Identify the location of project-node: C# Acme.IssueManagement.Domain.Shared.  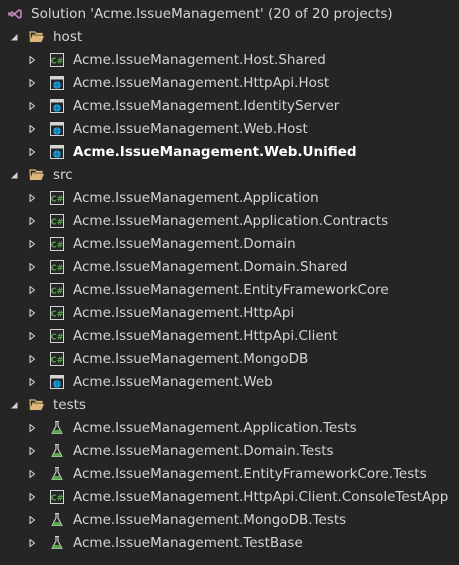
(229, 267).